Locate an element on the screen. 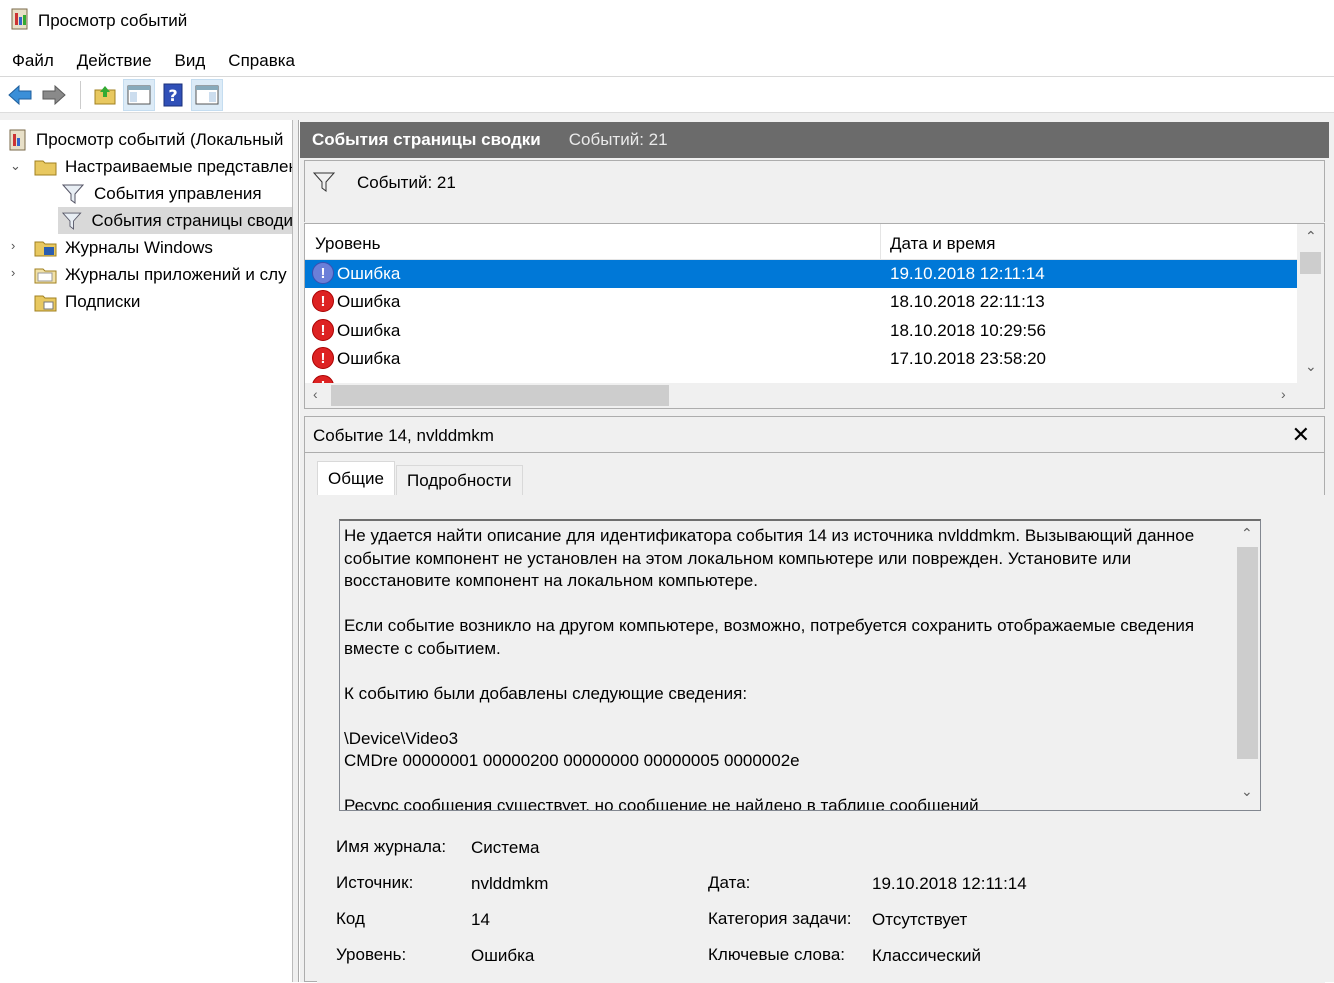 This screenshot has width=1334, height=983. task-category-value: Отсутствует is located at coordinates (920, 919).